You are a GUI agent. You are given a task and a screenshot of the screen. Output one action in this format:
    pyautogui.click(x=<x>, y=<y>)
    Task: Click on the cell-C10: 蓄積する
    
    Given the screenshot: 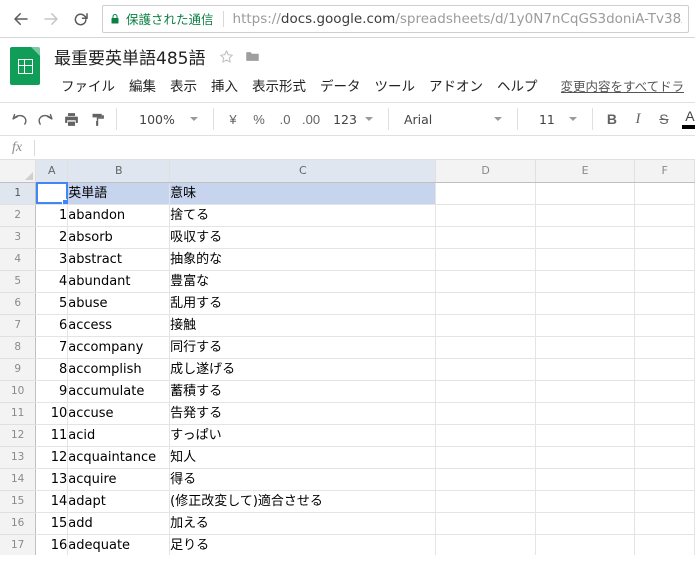 What is the action you would take?
    pyautogui.click(x=303, y=391)
    